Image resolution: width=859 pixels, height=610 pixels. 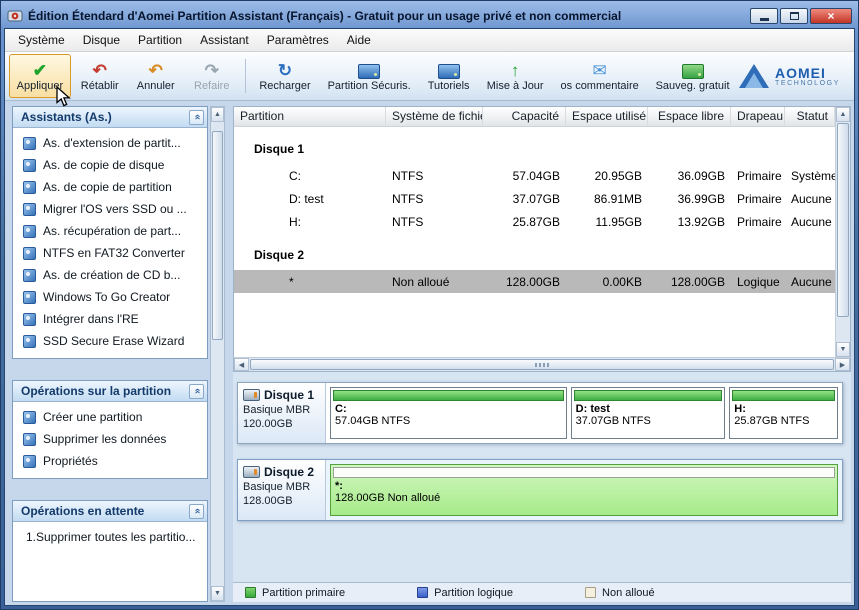 I want to click on disk1-partition-h: H: 25.87GB NTFS, so click(x=783, y=413).